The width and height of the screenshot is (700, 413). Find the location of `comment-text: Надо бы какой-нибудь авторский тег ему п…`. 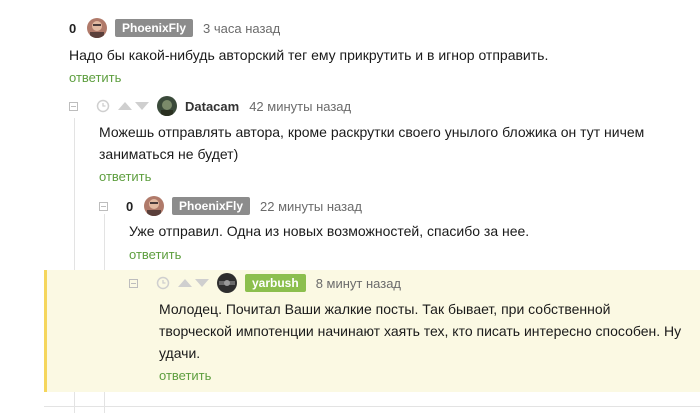

comment-text: Надо бы какой-нибудь авторский тег ему п… is located at coordinates (309, 55).